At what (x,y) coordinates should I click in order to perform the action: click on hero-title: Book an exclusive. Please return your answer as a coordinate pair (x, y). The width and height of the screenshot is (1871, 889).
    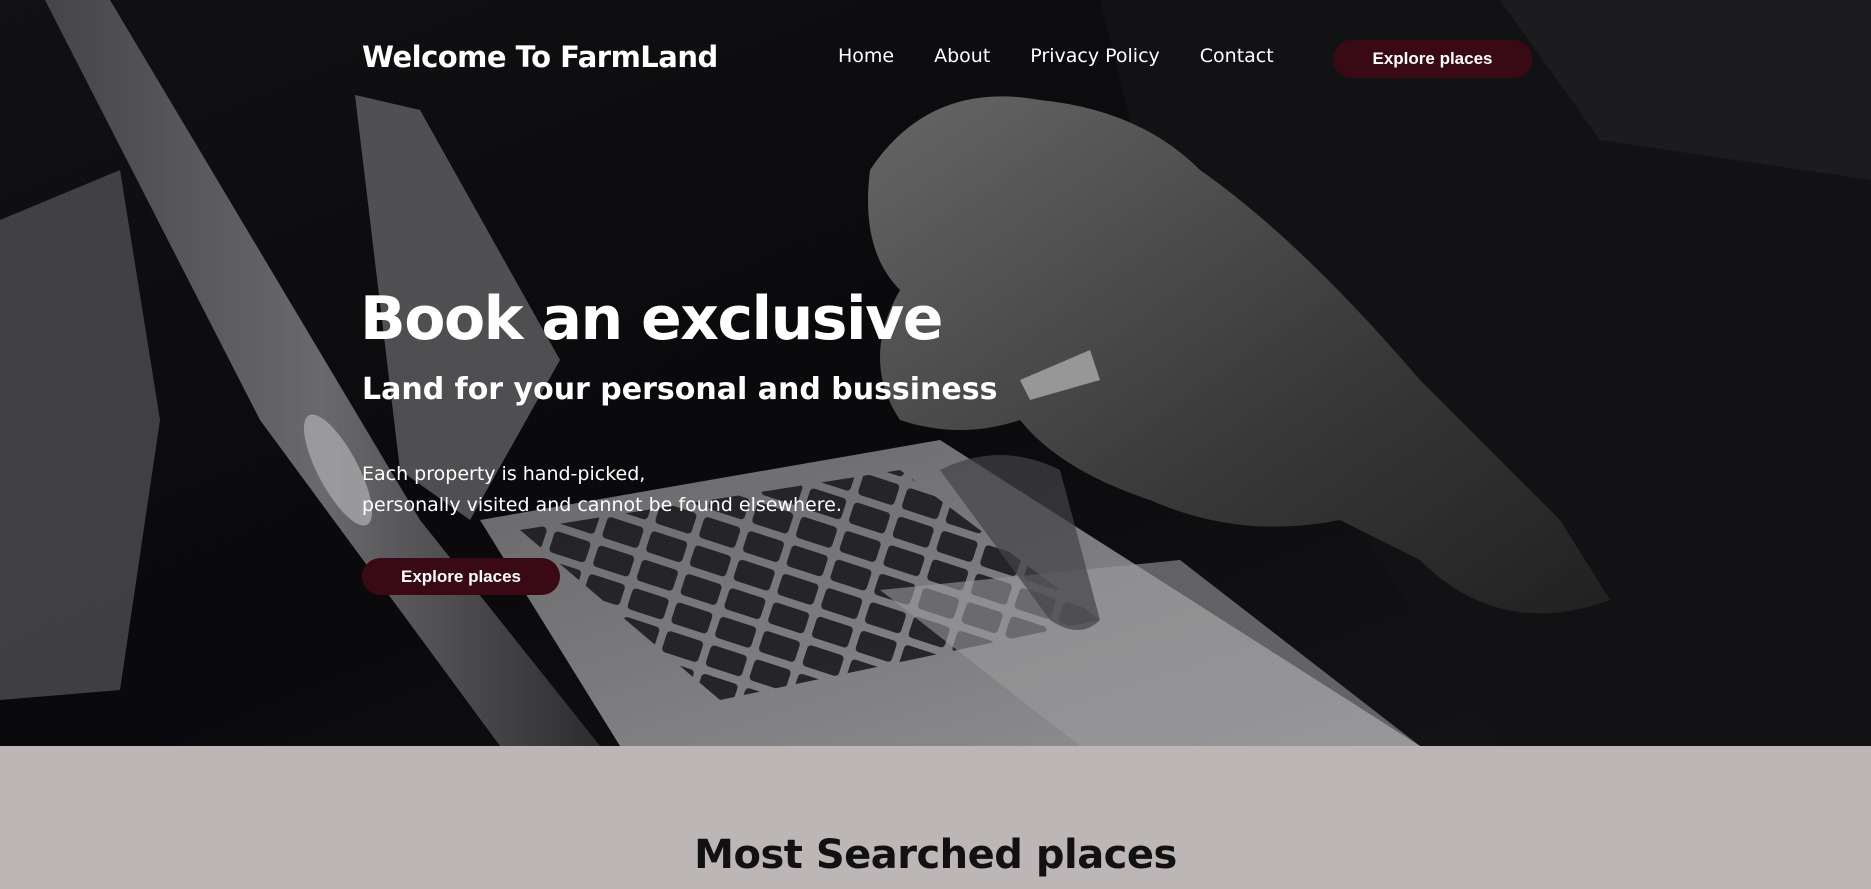
    Looking at the image, I should click on (651, 319).